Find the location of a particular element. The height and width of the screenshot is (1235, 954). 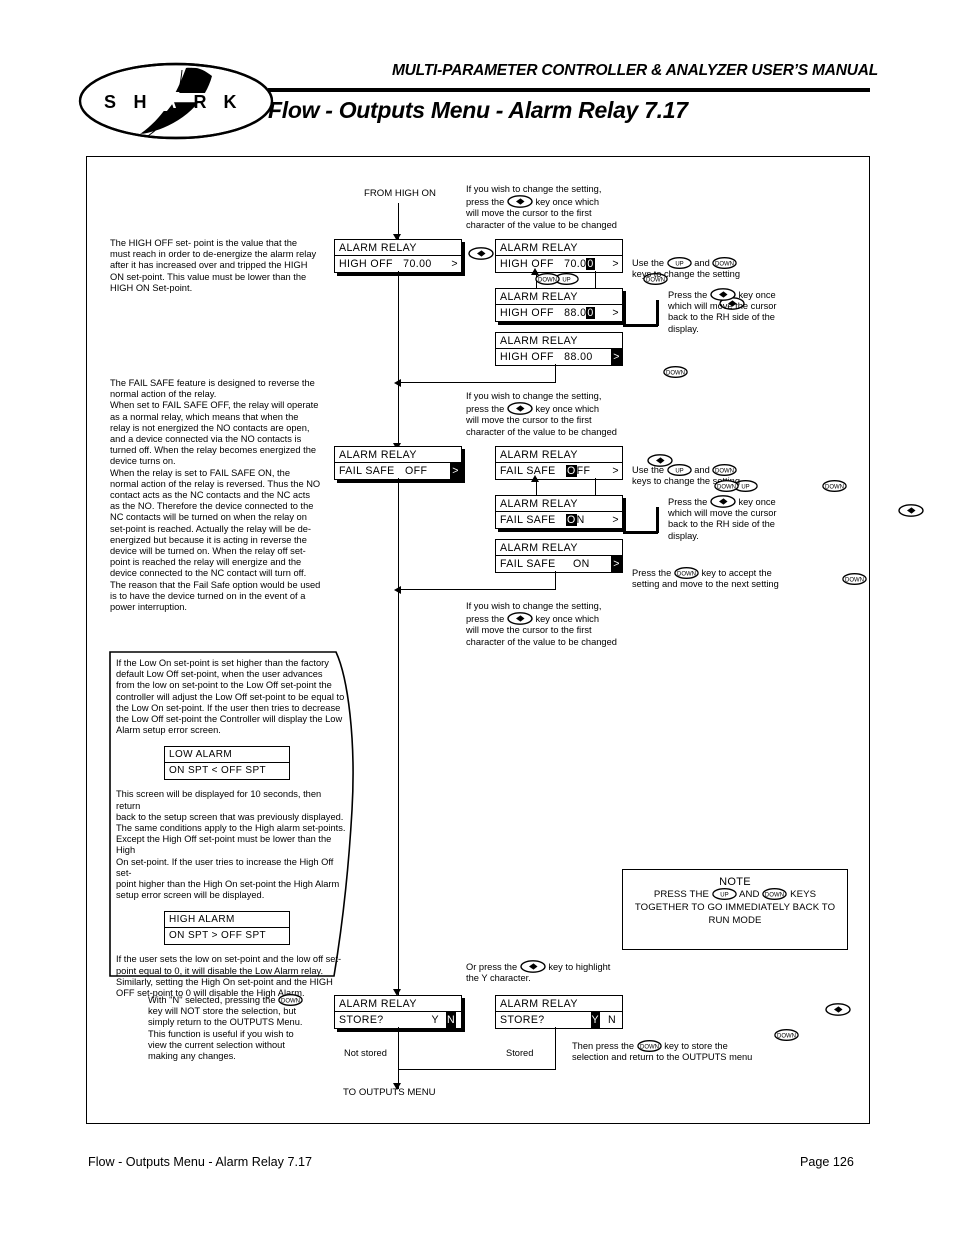

line: selection and return to the OUTPUTS menu is located at coordinates (662, 1057).